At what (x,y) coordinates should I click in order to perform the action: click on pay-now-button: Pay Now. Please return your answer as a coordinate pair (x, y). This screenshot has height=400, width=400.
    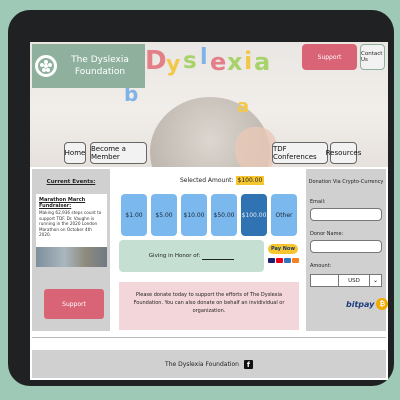
    Looking at the image, I should click on (283, 249).